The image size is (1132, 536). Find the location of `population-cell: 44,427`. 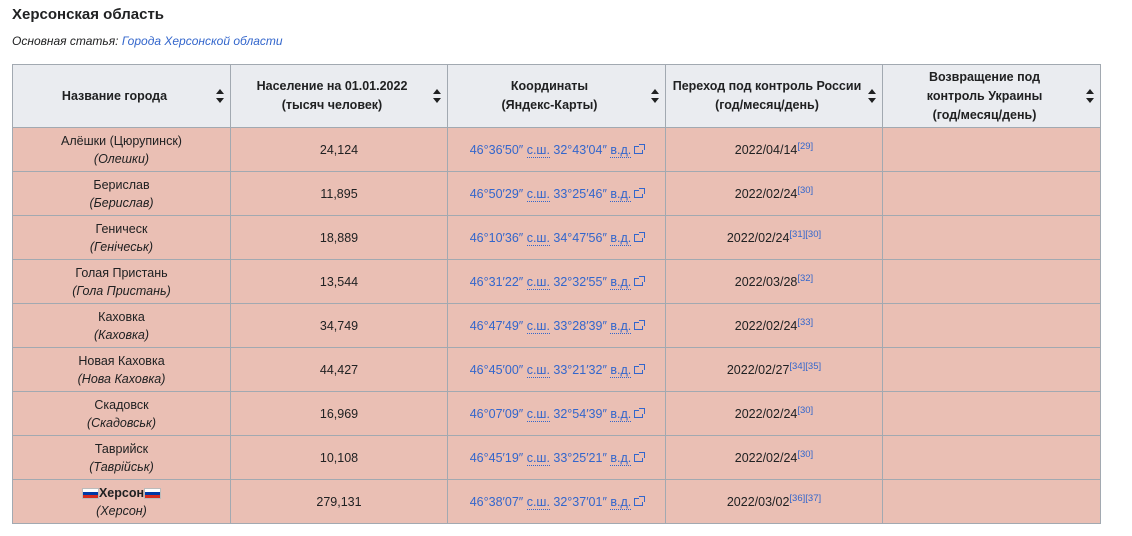

population-cell: 44,427 is located at coordinates (339, 369).